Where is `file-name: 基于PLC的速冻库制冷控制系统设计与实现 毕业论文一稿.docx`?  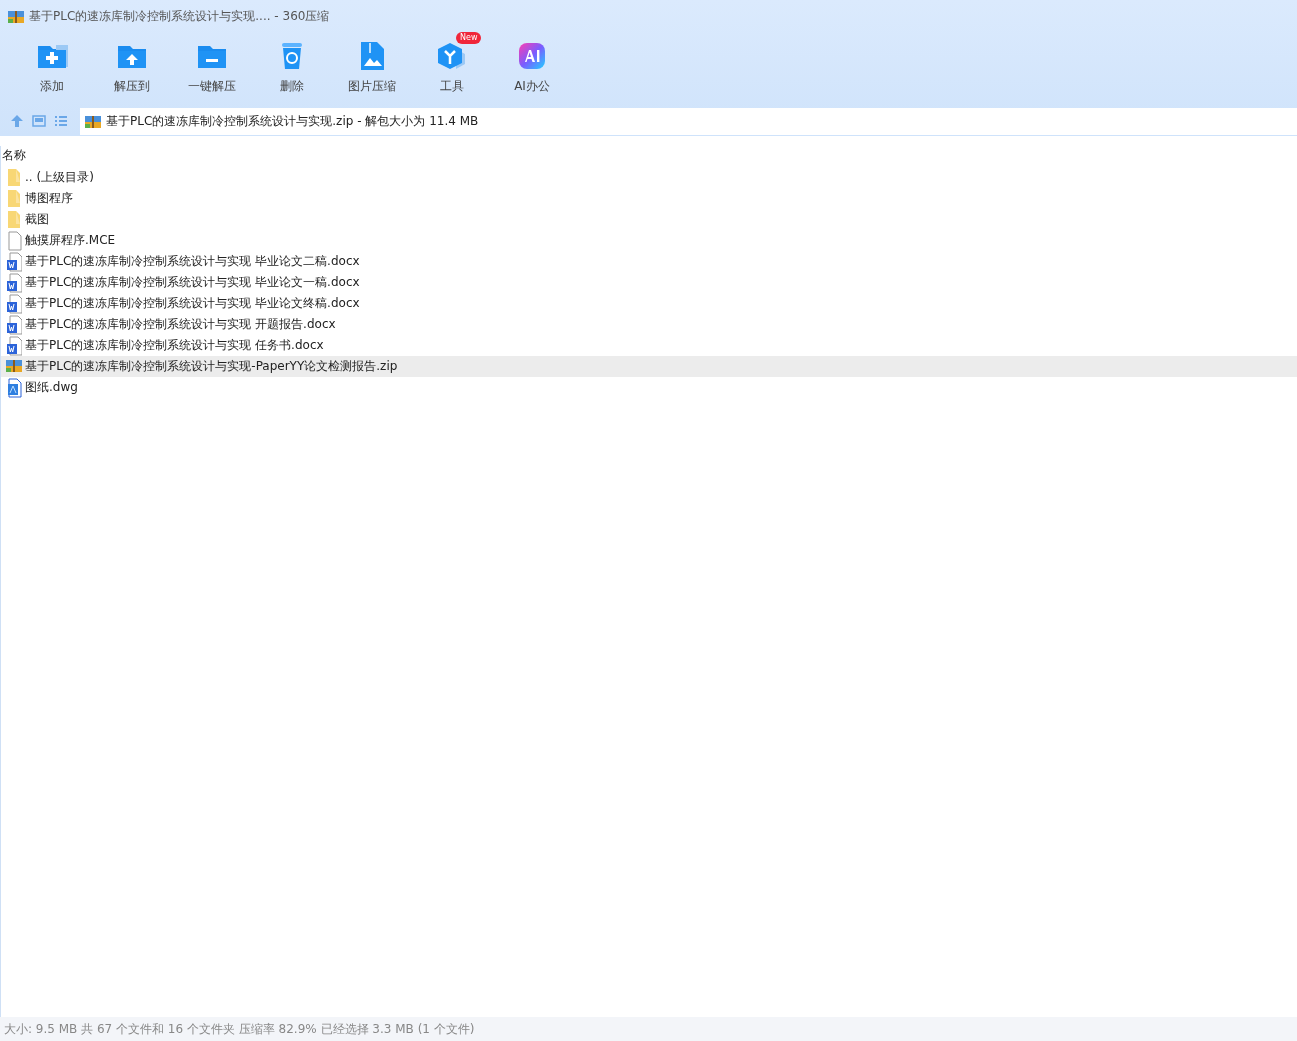
file-name: 基于PLC的速冻库制冷控制系统设计与实现 毕业论文一稿.docx is located at coordinates (192, 282).